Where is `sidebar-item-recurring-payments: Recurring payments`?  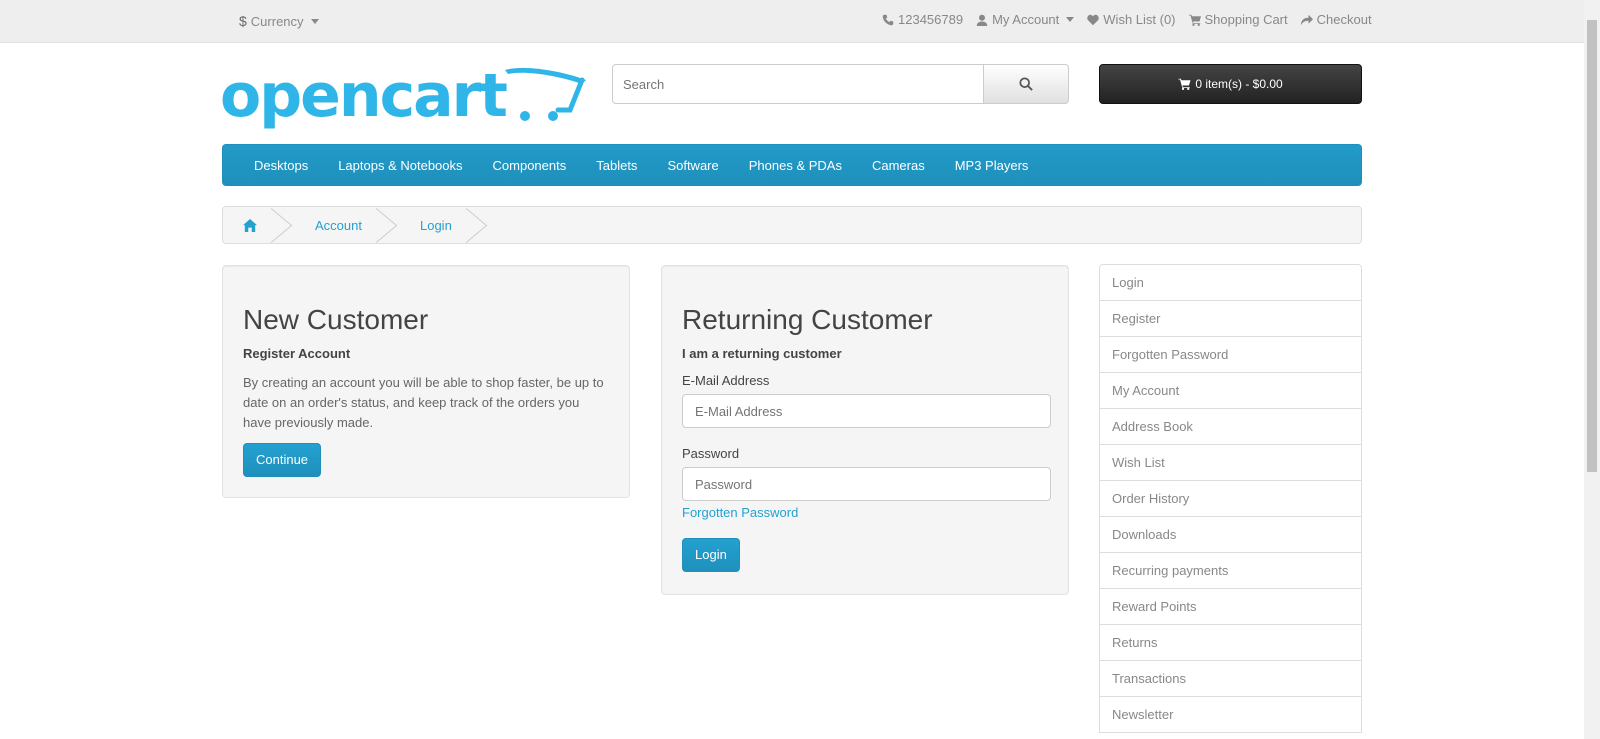 sidebar-item-recurring-payments: Recurring payments is located at coordinates (1230, 570).